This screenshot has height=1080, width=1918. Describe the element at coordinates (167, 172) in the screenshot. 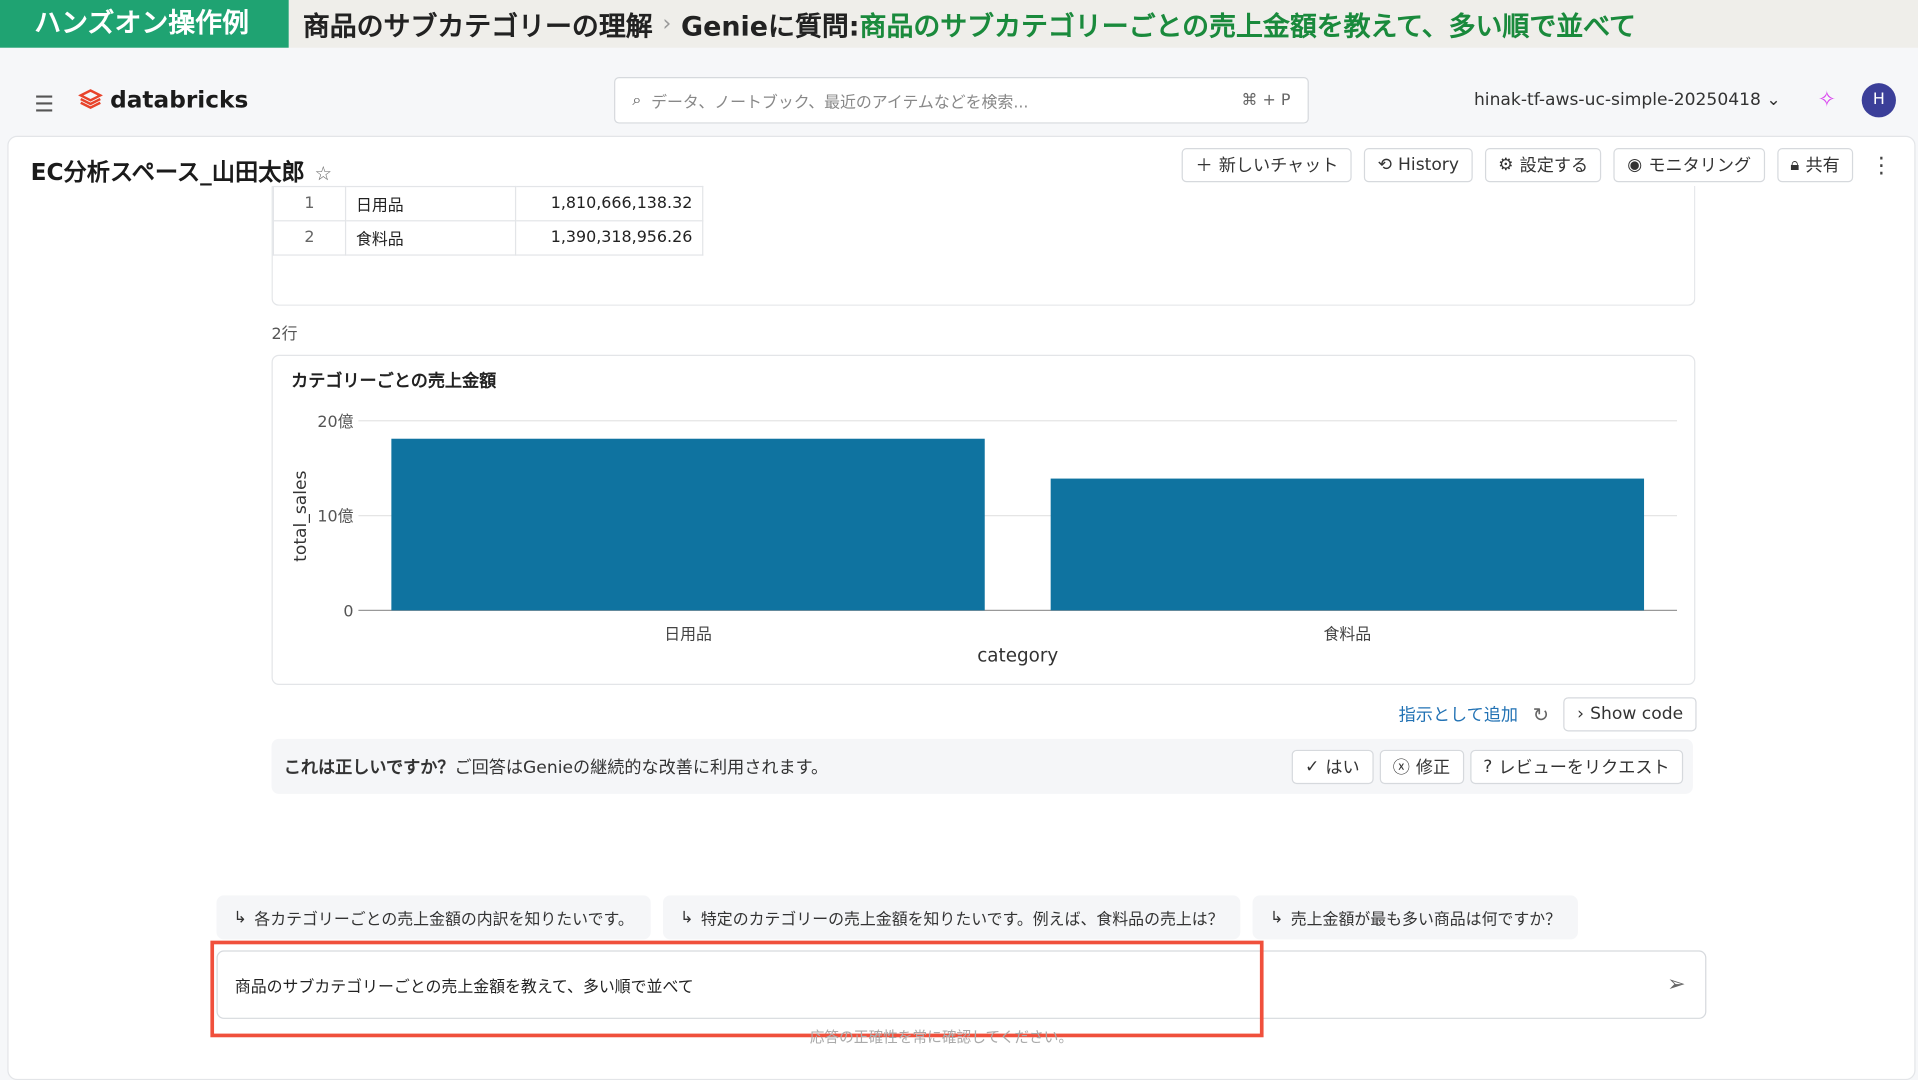

I see `space-title: EC分析スペース_山田太郎` at that location.